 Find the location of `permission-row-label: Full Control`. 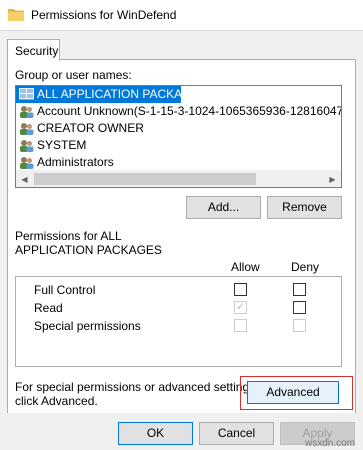

permission-row-label: Full Control is located at coordinates (65, 290).